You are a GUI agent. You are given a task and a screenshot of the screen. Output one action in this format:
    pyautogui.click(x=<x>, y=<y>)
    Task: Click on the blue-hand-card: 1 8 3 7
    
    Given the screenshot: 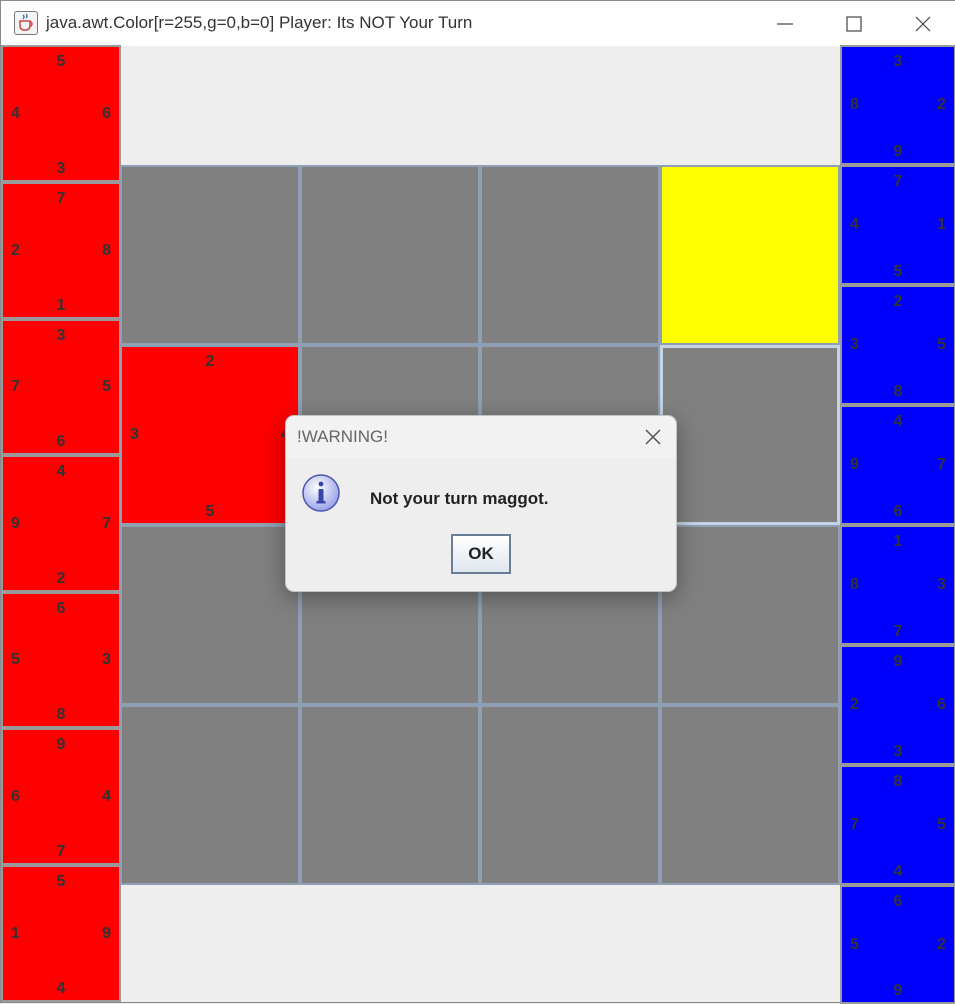 What is the action you would take?
    pyautogui.click(x=897, y=585)
    